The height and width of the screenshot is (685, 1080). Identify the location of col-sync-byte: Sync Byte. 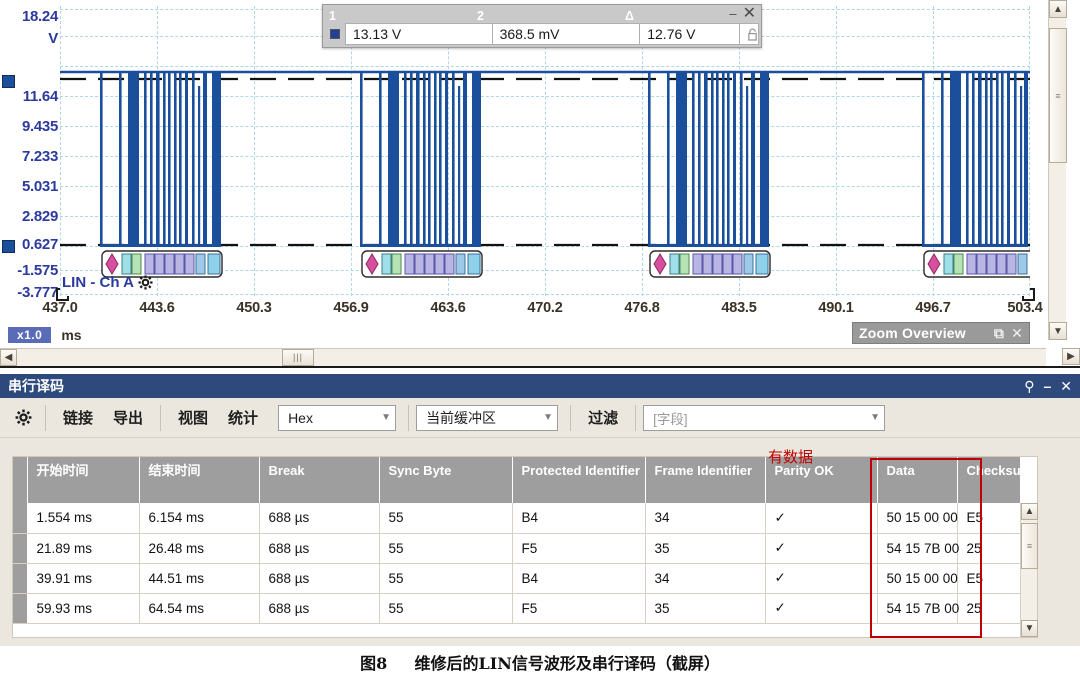
(446, 480).